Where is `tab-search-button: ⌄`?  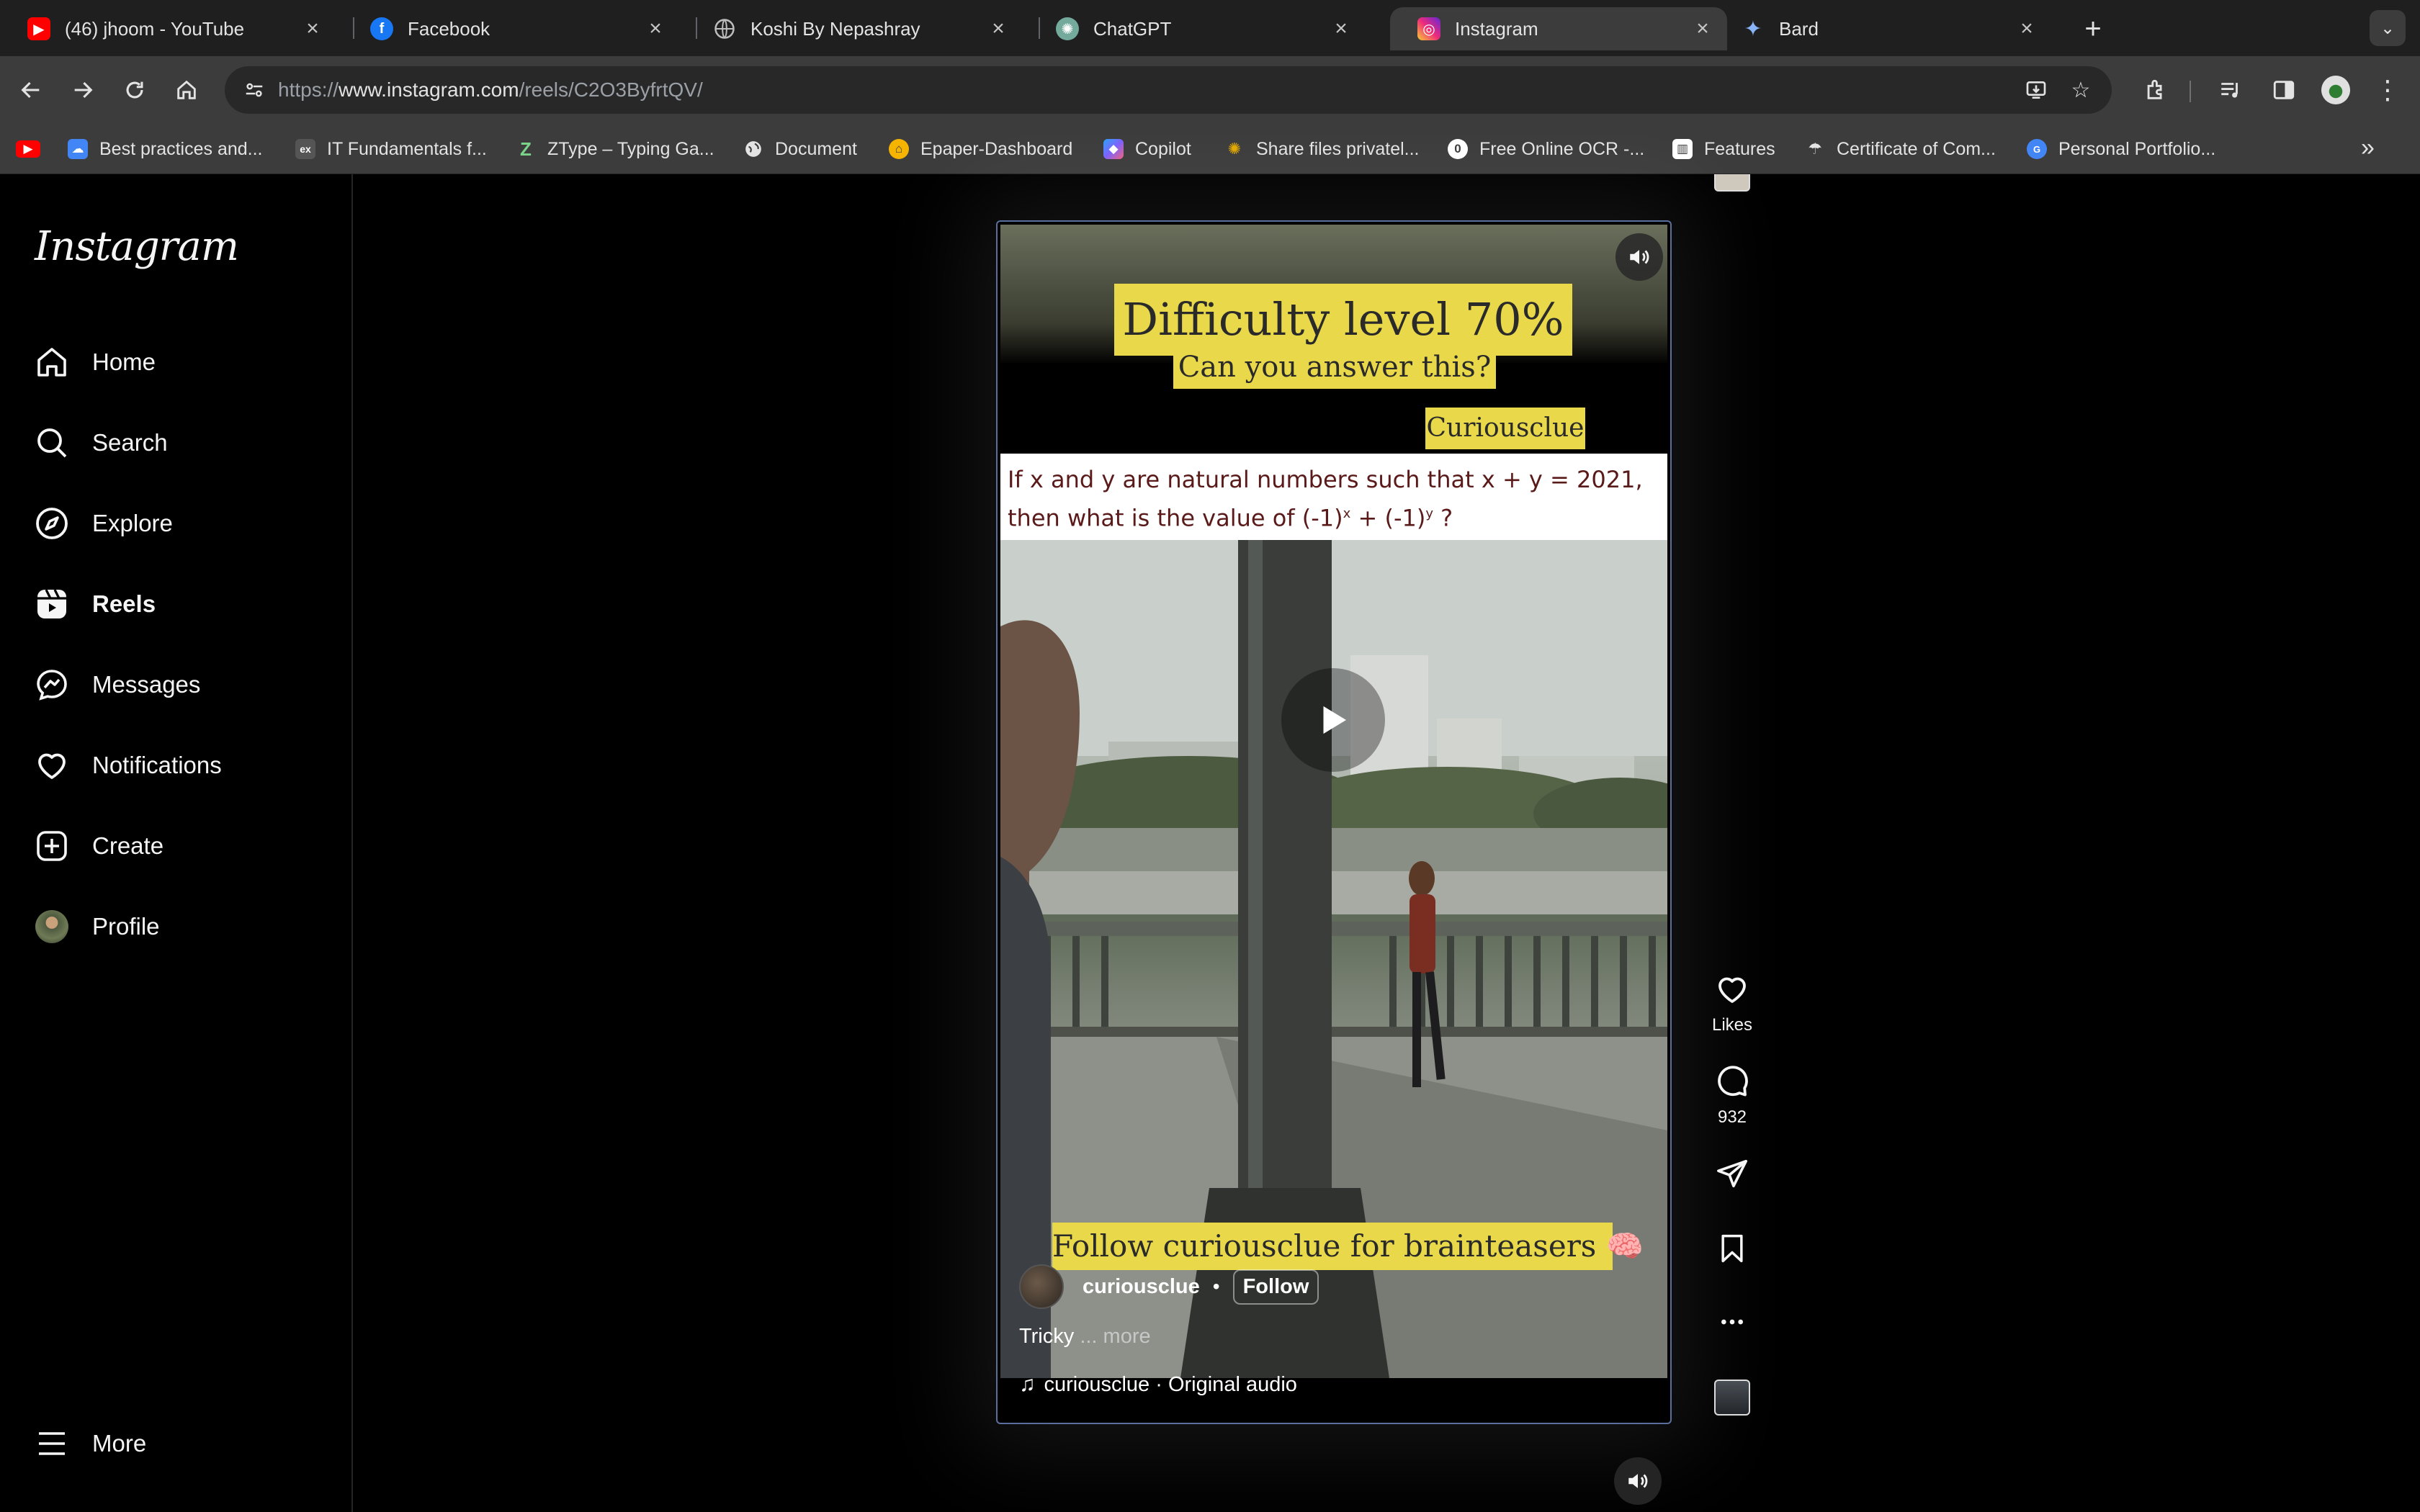 tab-search-button: ⌄ is located at coordinates (2388, 28).